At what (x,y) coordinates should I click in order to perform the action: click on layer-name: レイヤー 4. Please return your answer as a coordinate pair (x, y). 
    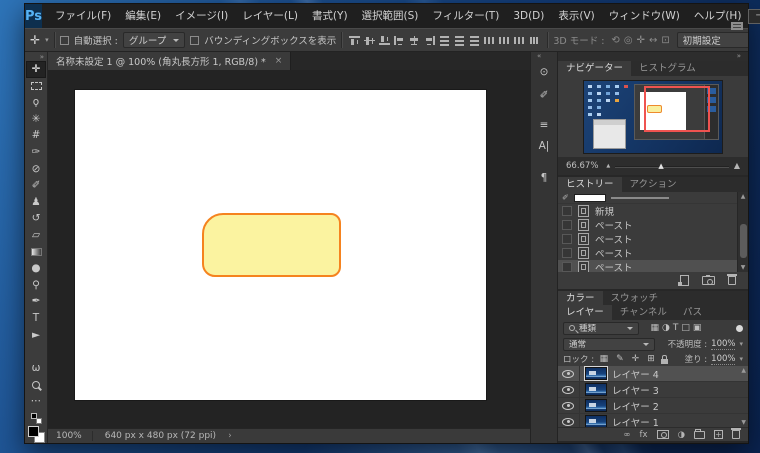
    Looking at the image, I should click on (635, 374).